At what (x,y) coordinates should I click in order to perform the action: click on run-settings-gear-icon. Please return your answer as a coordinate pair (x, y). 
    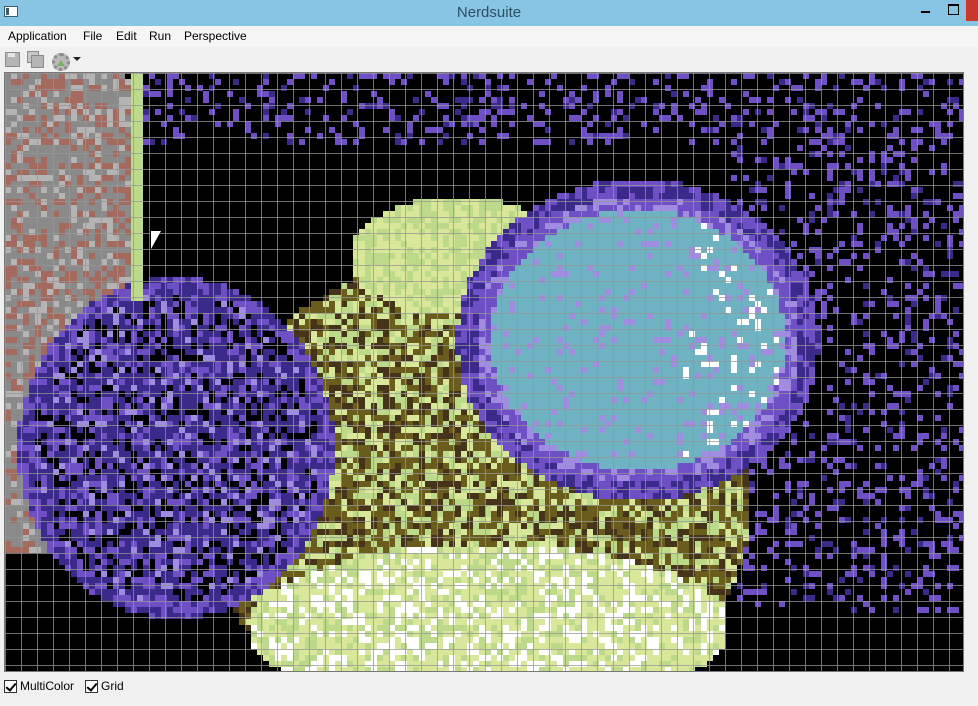
    Looking at the image, I should click on (60, 61).